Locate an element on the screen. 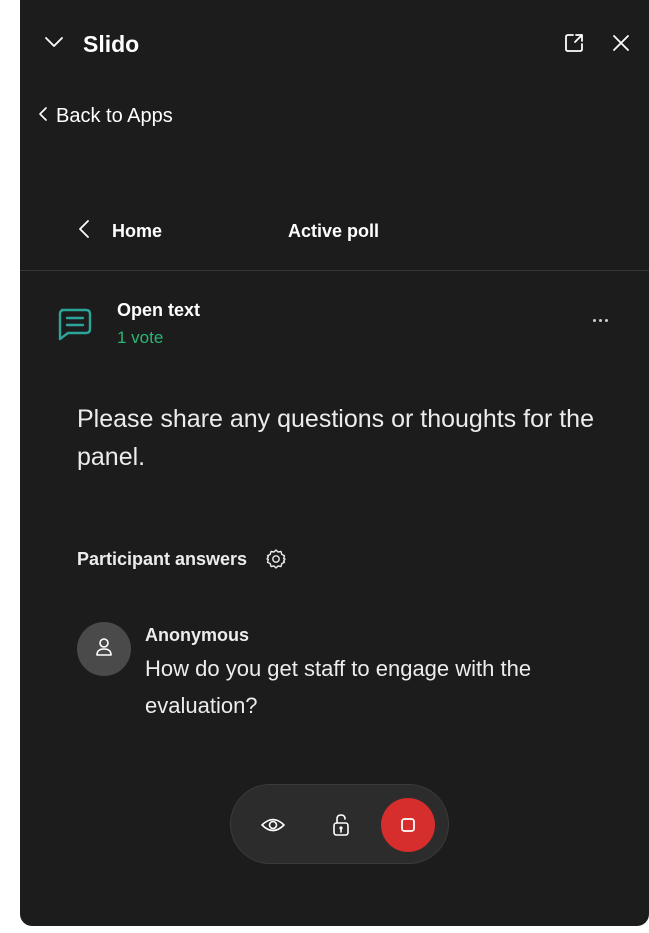 This screenshot has width=649, height=933. app-title: Slido is located at coordinates (111, 44).